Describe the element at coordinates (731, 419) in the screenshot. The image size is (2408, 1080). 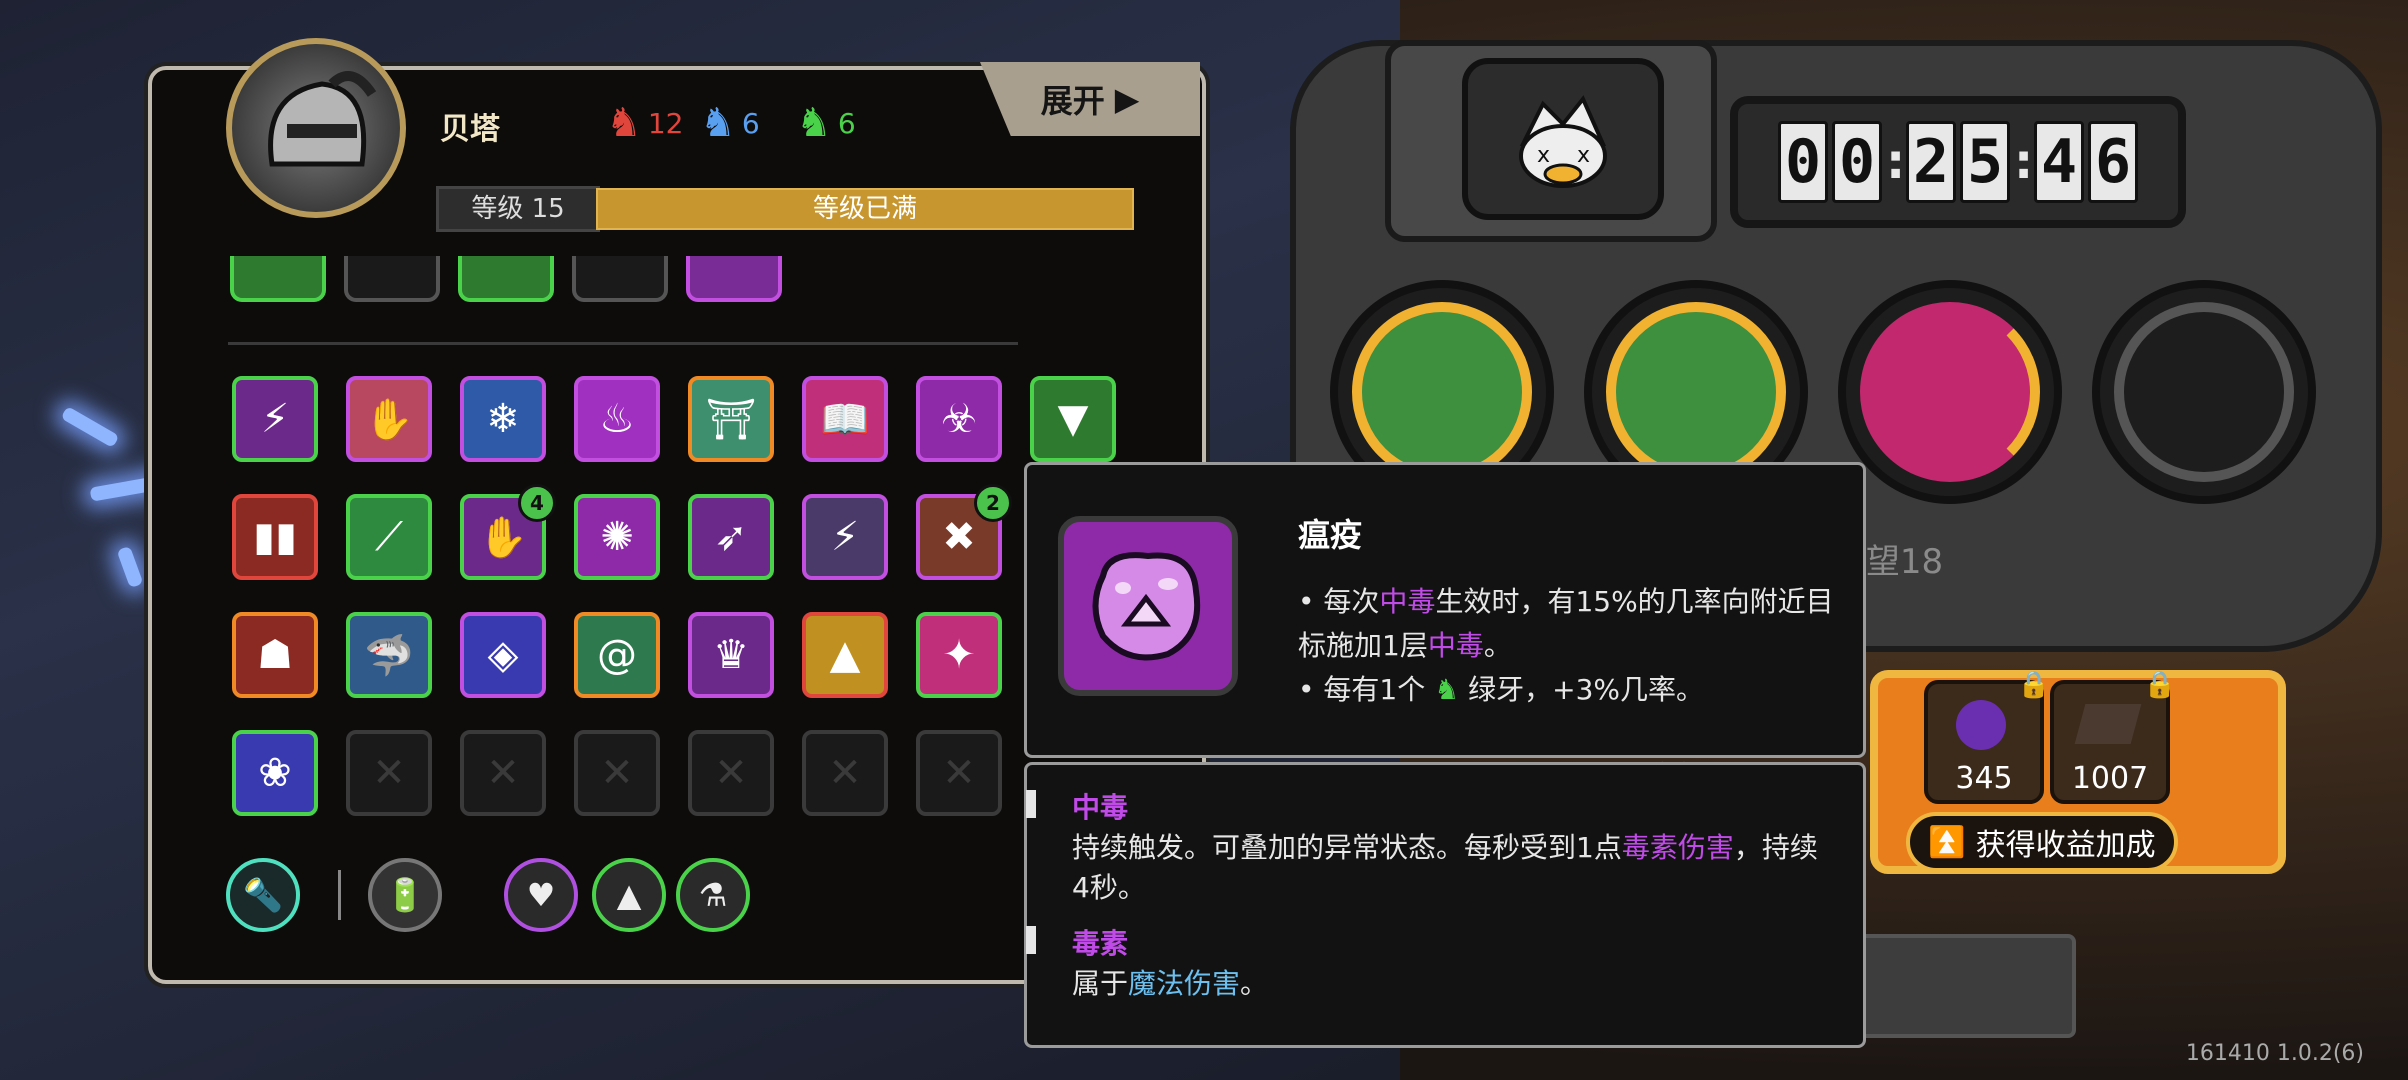
I see `skill-golden-gate: ⛩` at that location.